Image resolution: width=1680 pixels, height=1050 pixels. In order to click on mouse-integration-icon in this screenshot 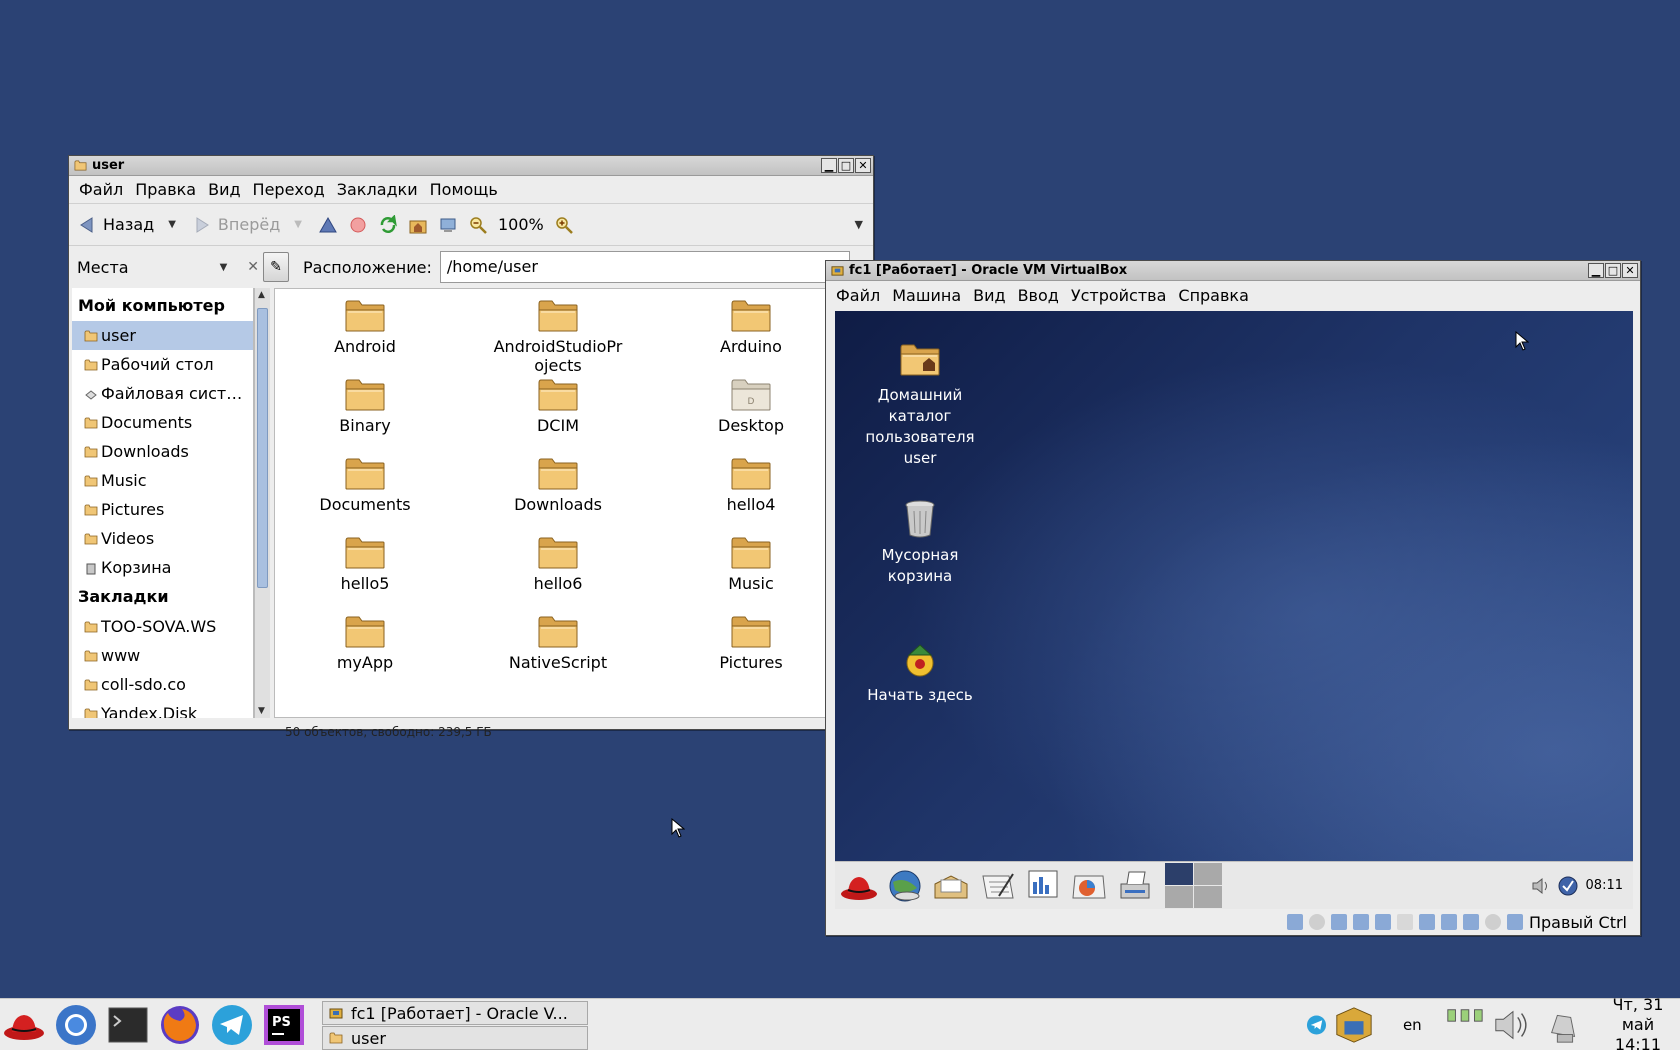, I will do `click(1492, 922)`.